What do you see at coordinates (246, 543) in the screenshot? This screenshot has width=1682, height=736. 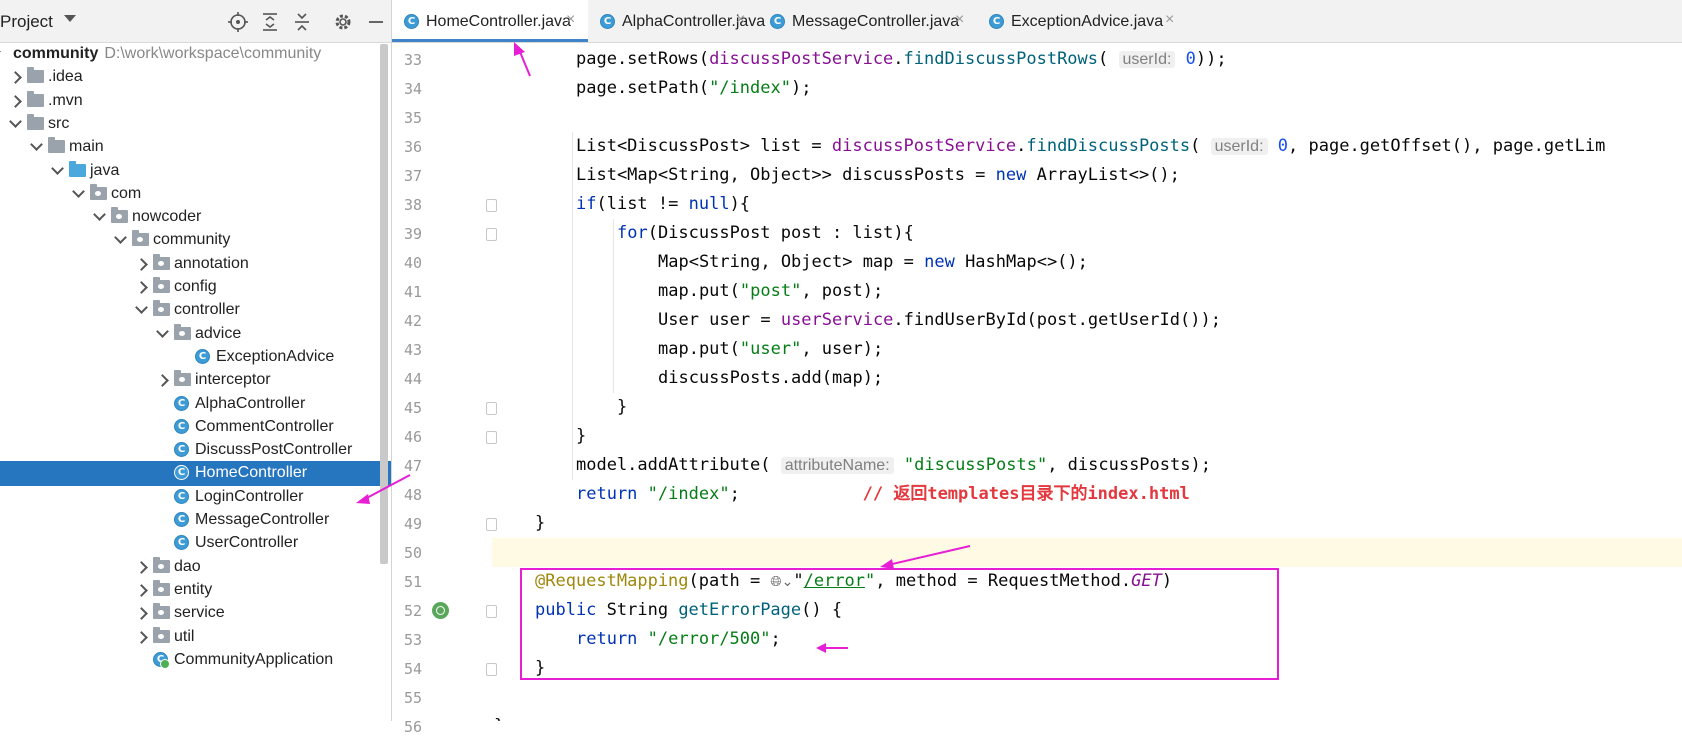 I see `tree-item-label: UserController` at bounding box center [246, 543].